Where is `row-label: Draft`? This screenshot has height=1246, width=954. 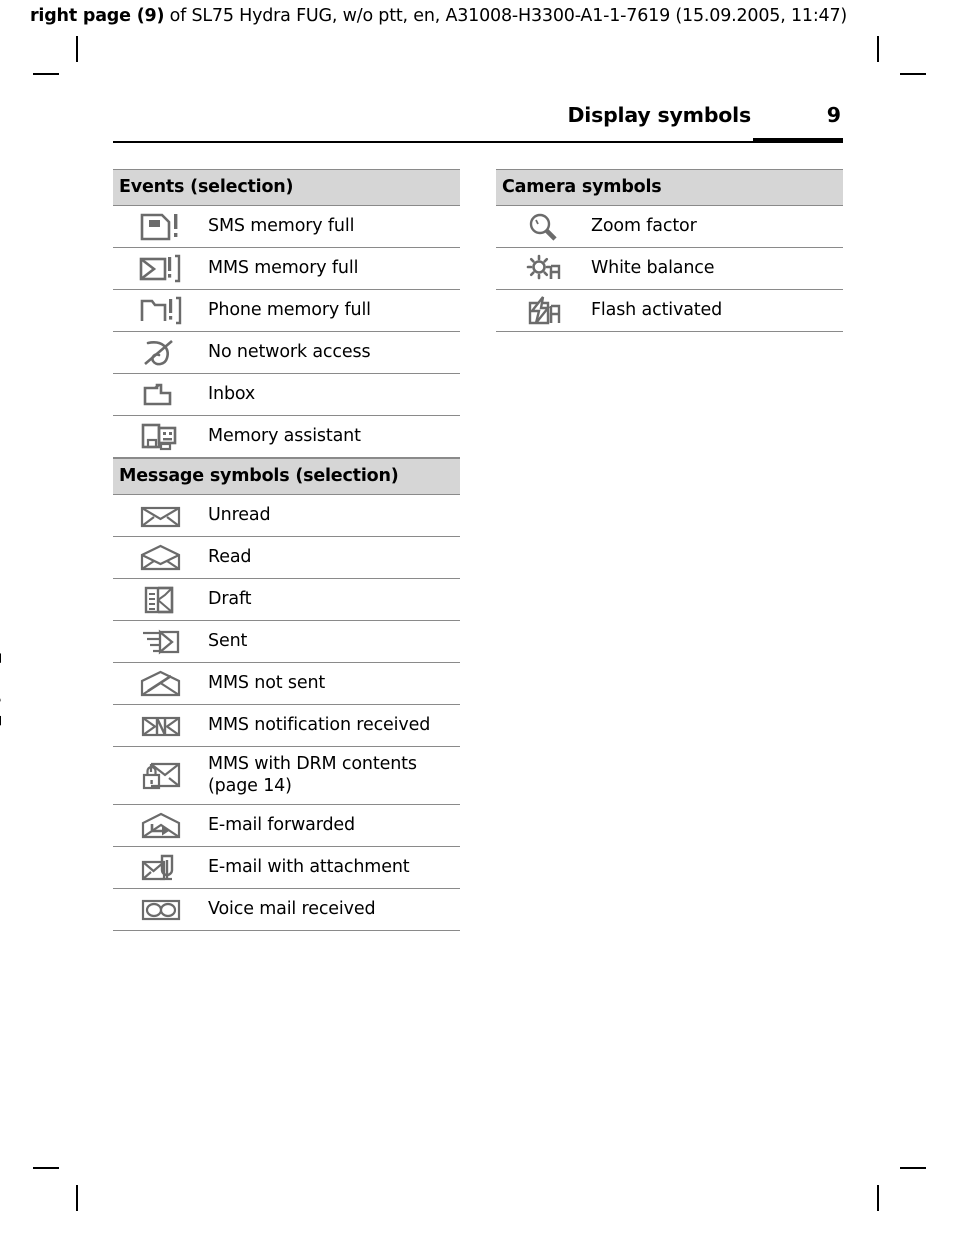 row-label: Draft is located at coordinates (230, 598).